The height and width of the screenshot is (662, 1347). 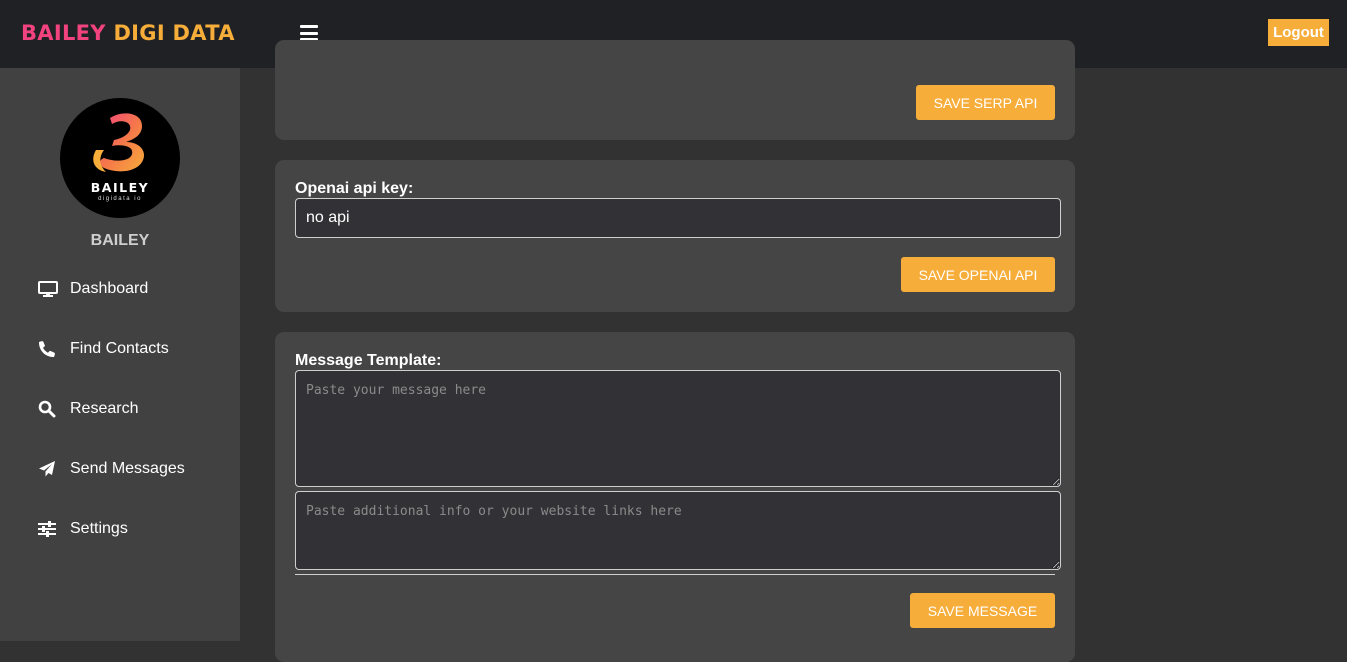 What do you see at coordinates (49, 289) in the screenshot?
I see `monitor-icon` at bounding box center [49, 289].